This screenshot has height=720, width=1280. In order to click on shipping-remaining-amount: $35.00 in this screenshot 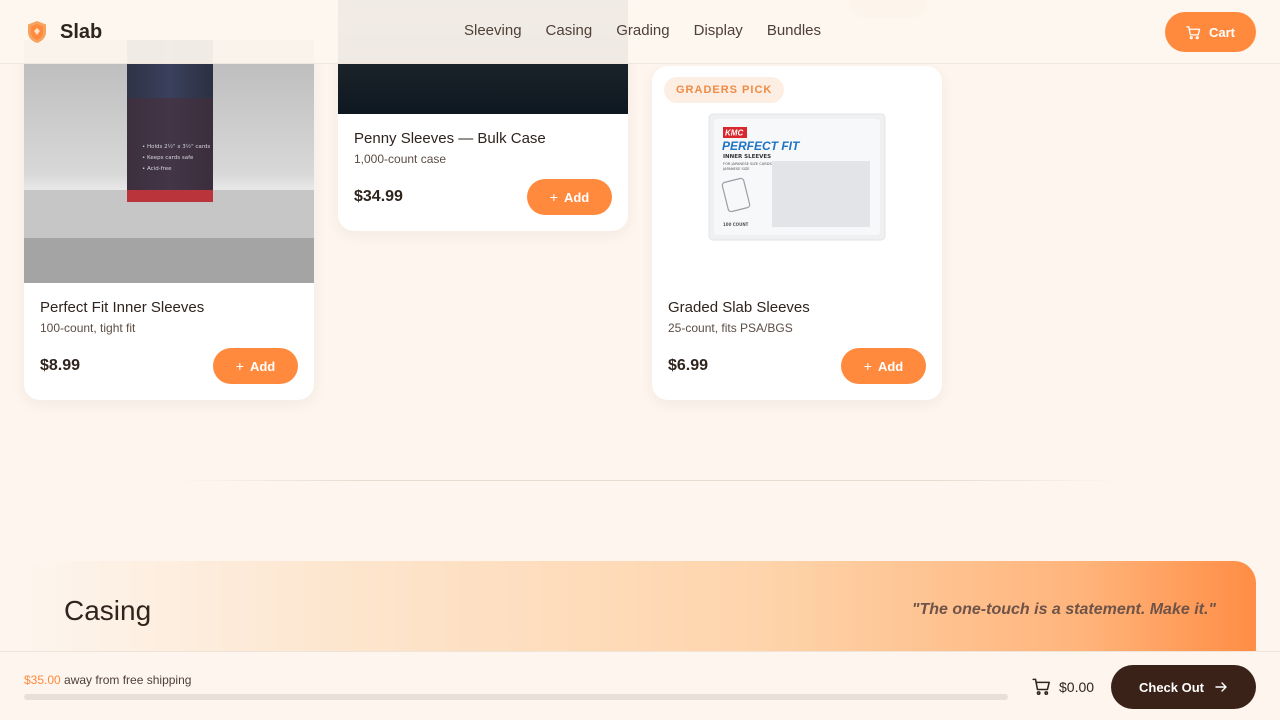, I will do `click(42, 680)`.